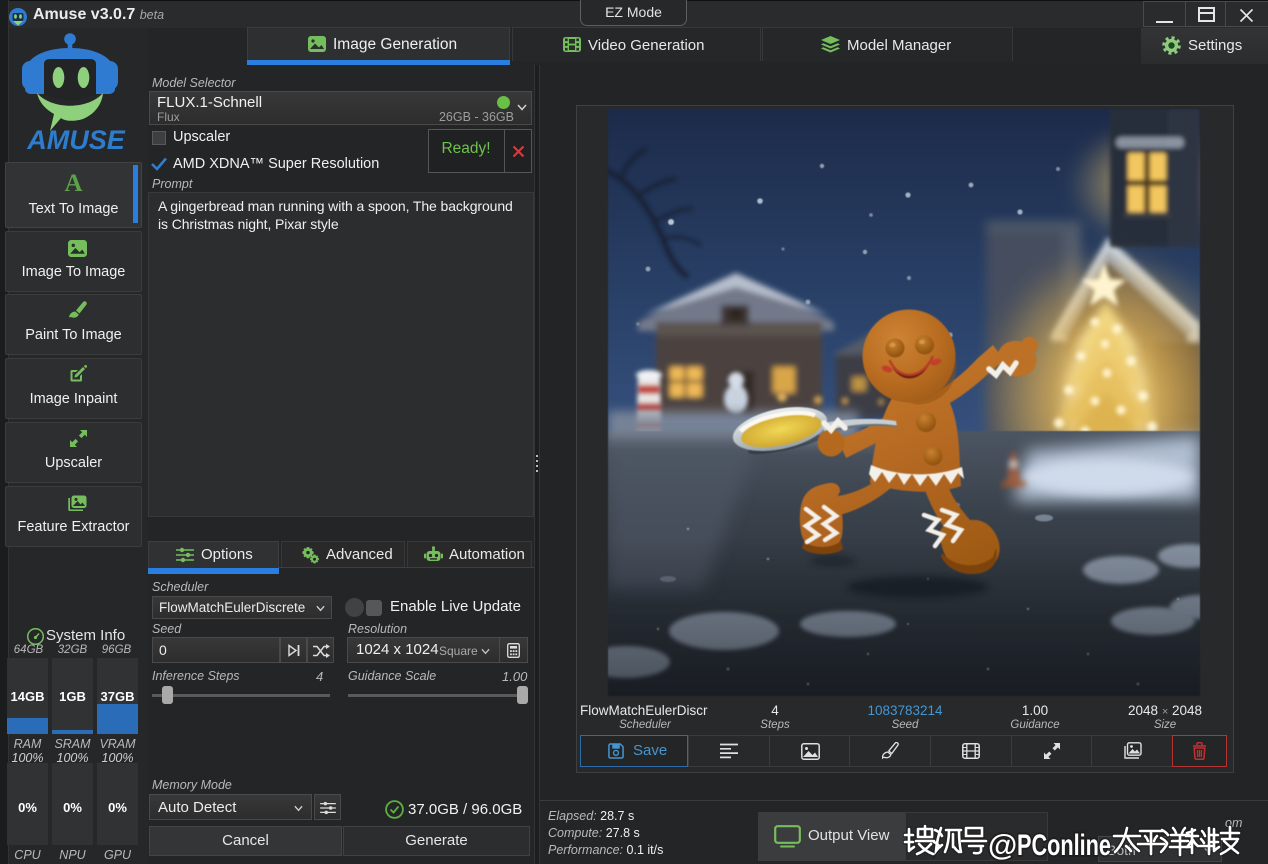 Image resolution: width=1268 pixels, height=864 pixels. What do you see at coordinates (75, 139) in the screenshot?
I see `svg-text: AMUSE` at bounding box center [75, 139].